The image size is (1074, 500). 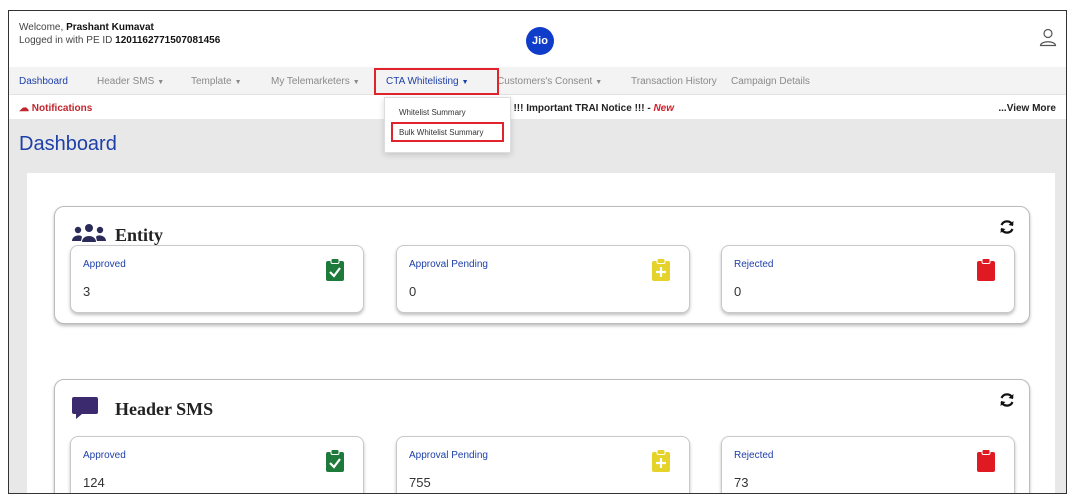 I want to click on nav-header-sms: Header SMS ▼, so click(x=130, y=81).